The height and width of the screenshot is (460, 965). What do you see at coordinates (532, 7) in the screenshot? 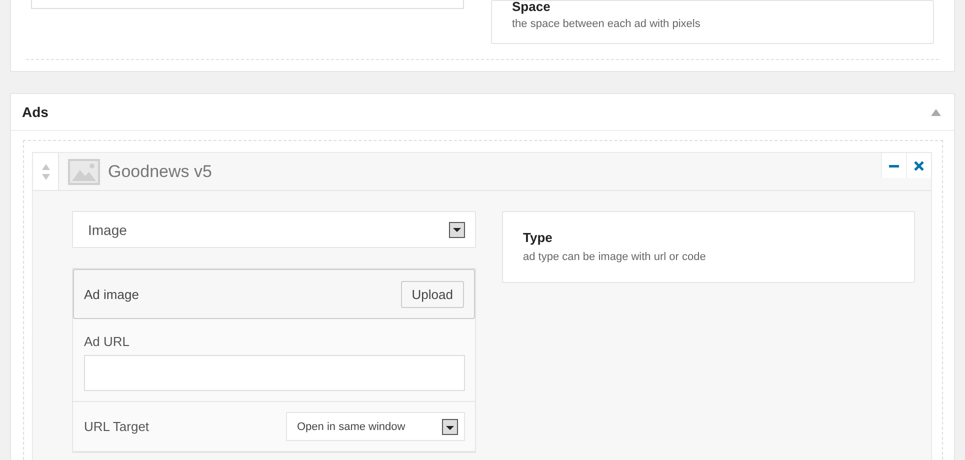
I see `help-title: Space` at bounding box center [532, 7].